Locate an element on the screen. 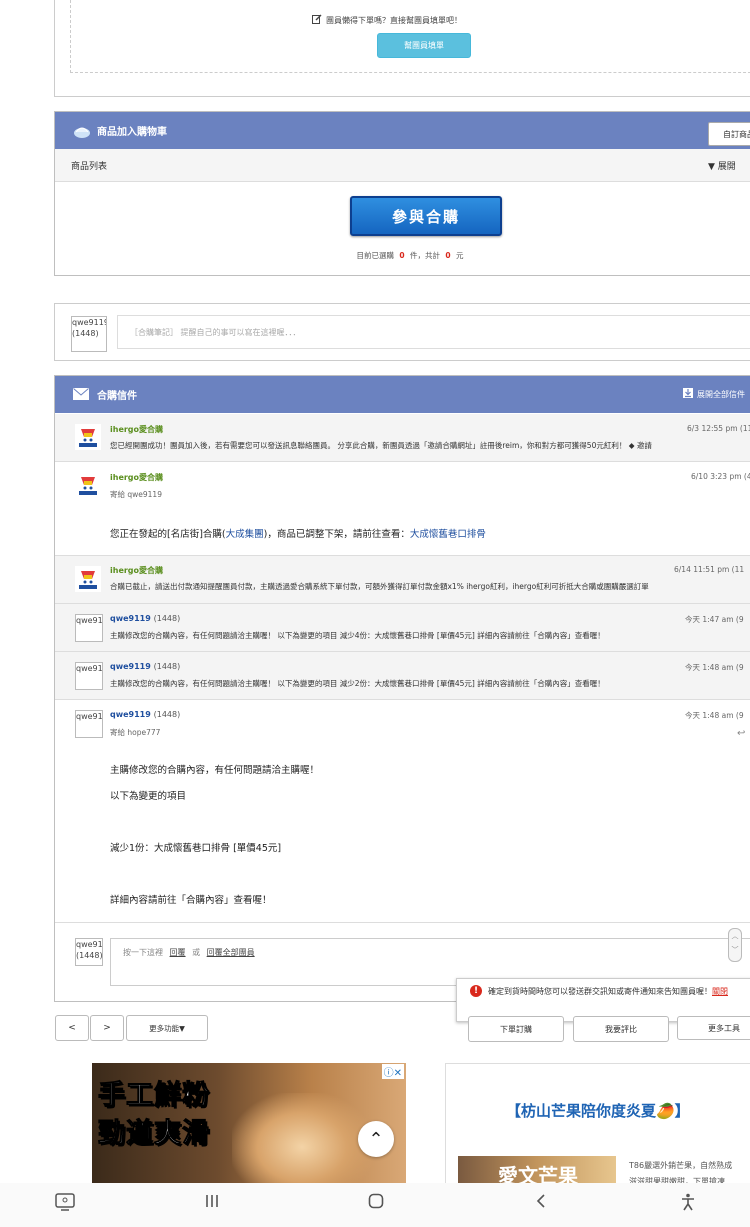 This screenshot has height=1227, width=750. join-group-buy-button: 參與合購 is located at coordinates (426, 216).